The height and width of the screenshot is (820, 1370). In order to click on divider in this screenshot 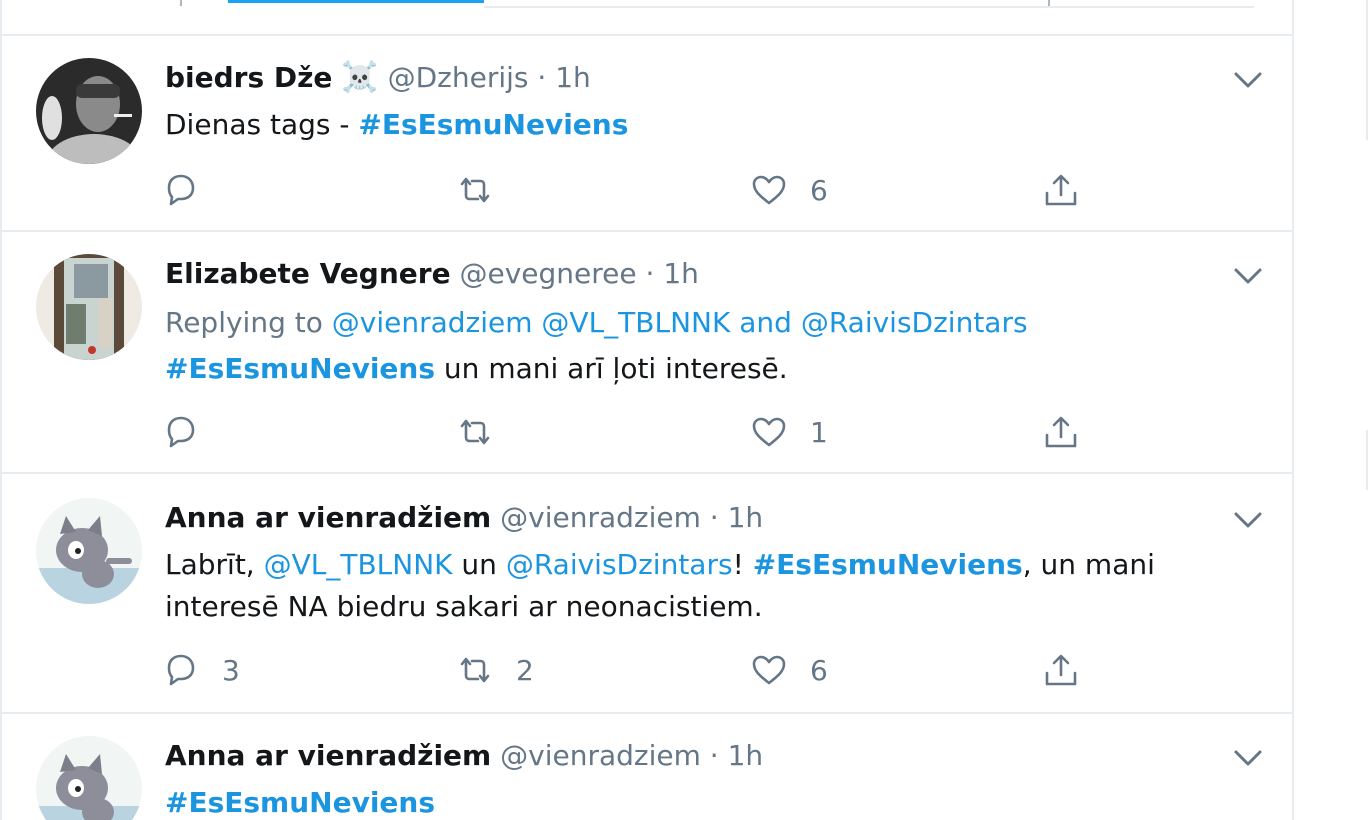, I will do `click(869, 7)`.